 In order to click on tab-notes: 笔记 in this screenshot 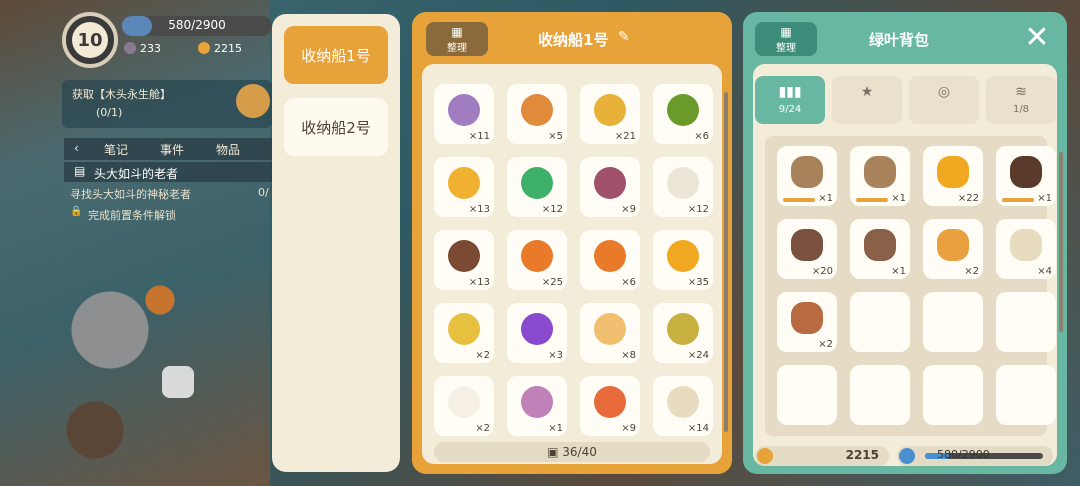, I will do `click(116, 149)`.